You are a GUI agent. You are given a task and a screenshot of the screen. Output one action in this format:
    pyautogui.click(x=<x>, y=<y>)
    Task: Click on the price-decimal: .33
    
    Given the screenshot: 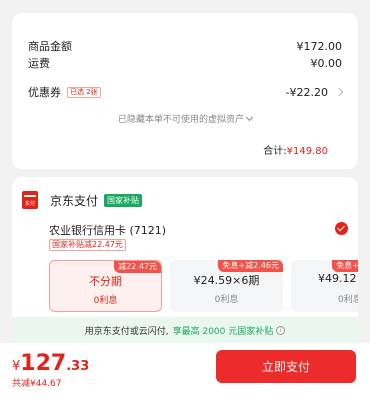 What is the action you would take?
    pyautogui.click(x=78, y=366)
    